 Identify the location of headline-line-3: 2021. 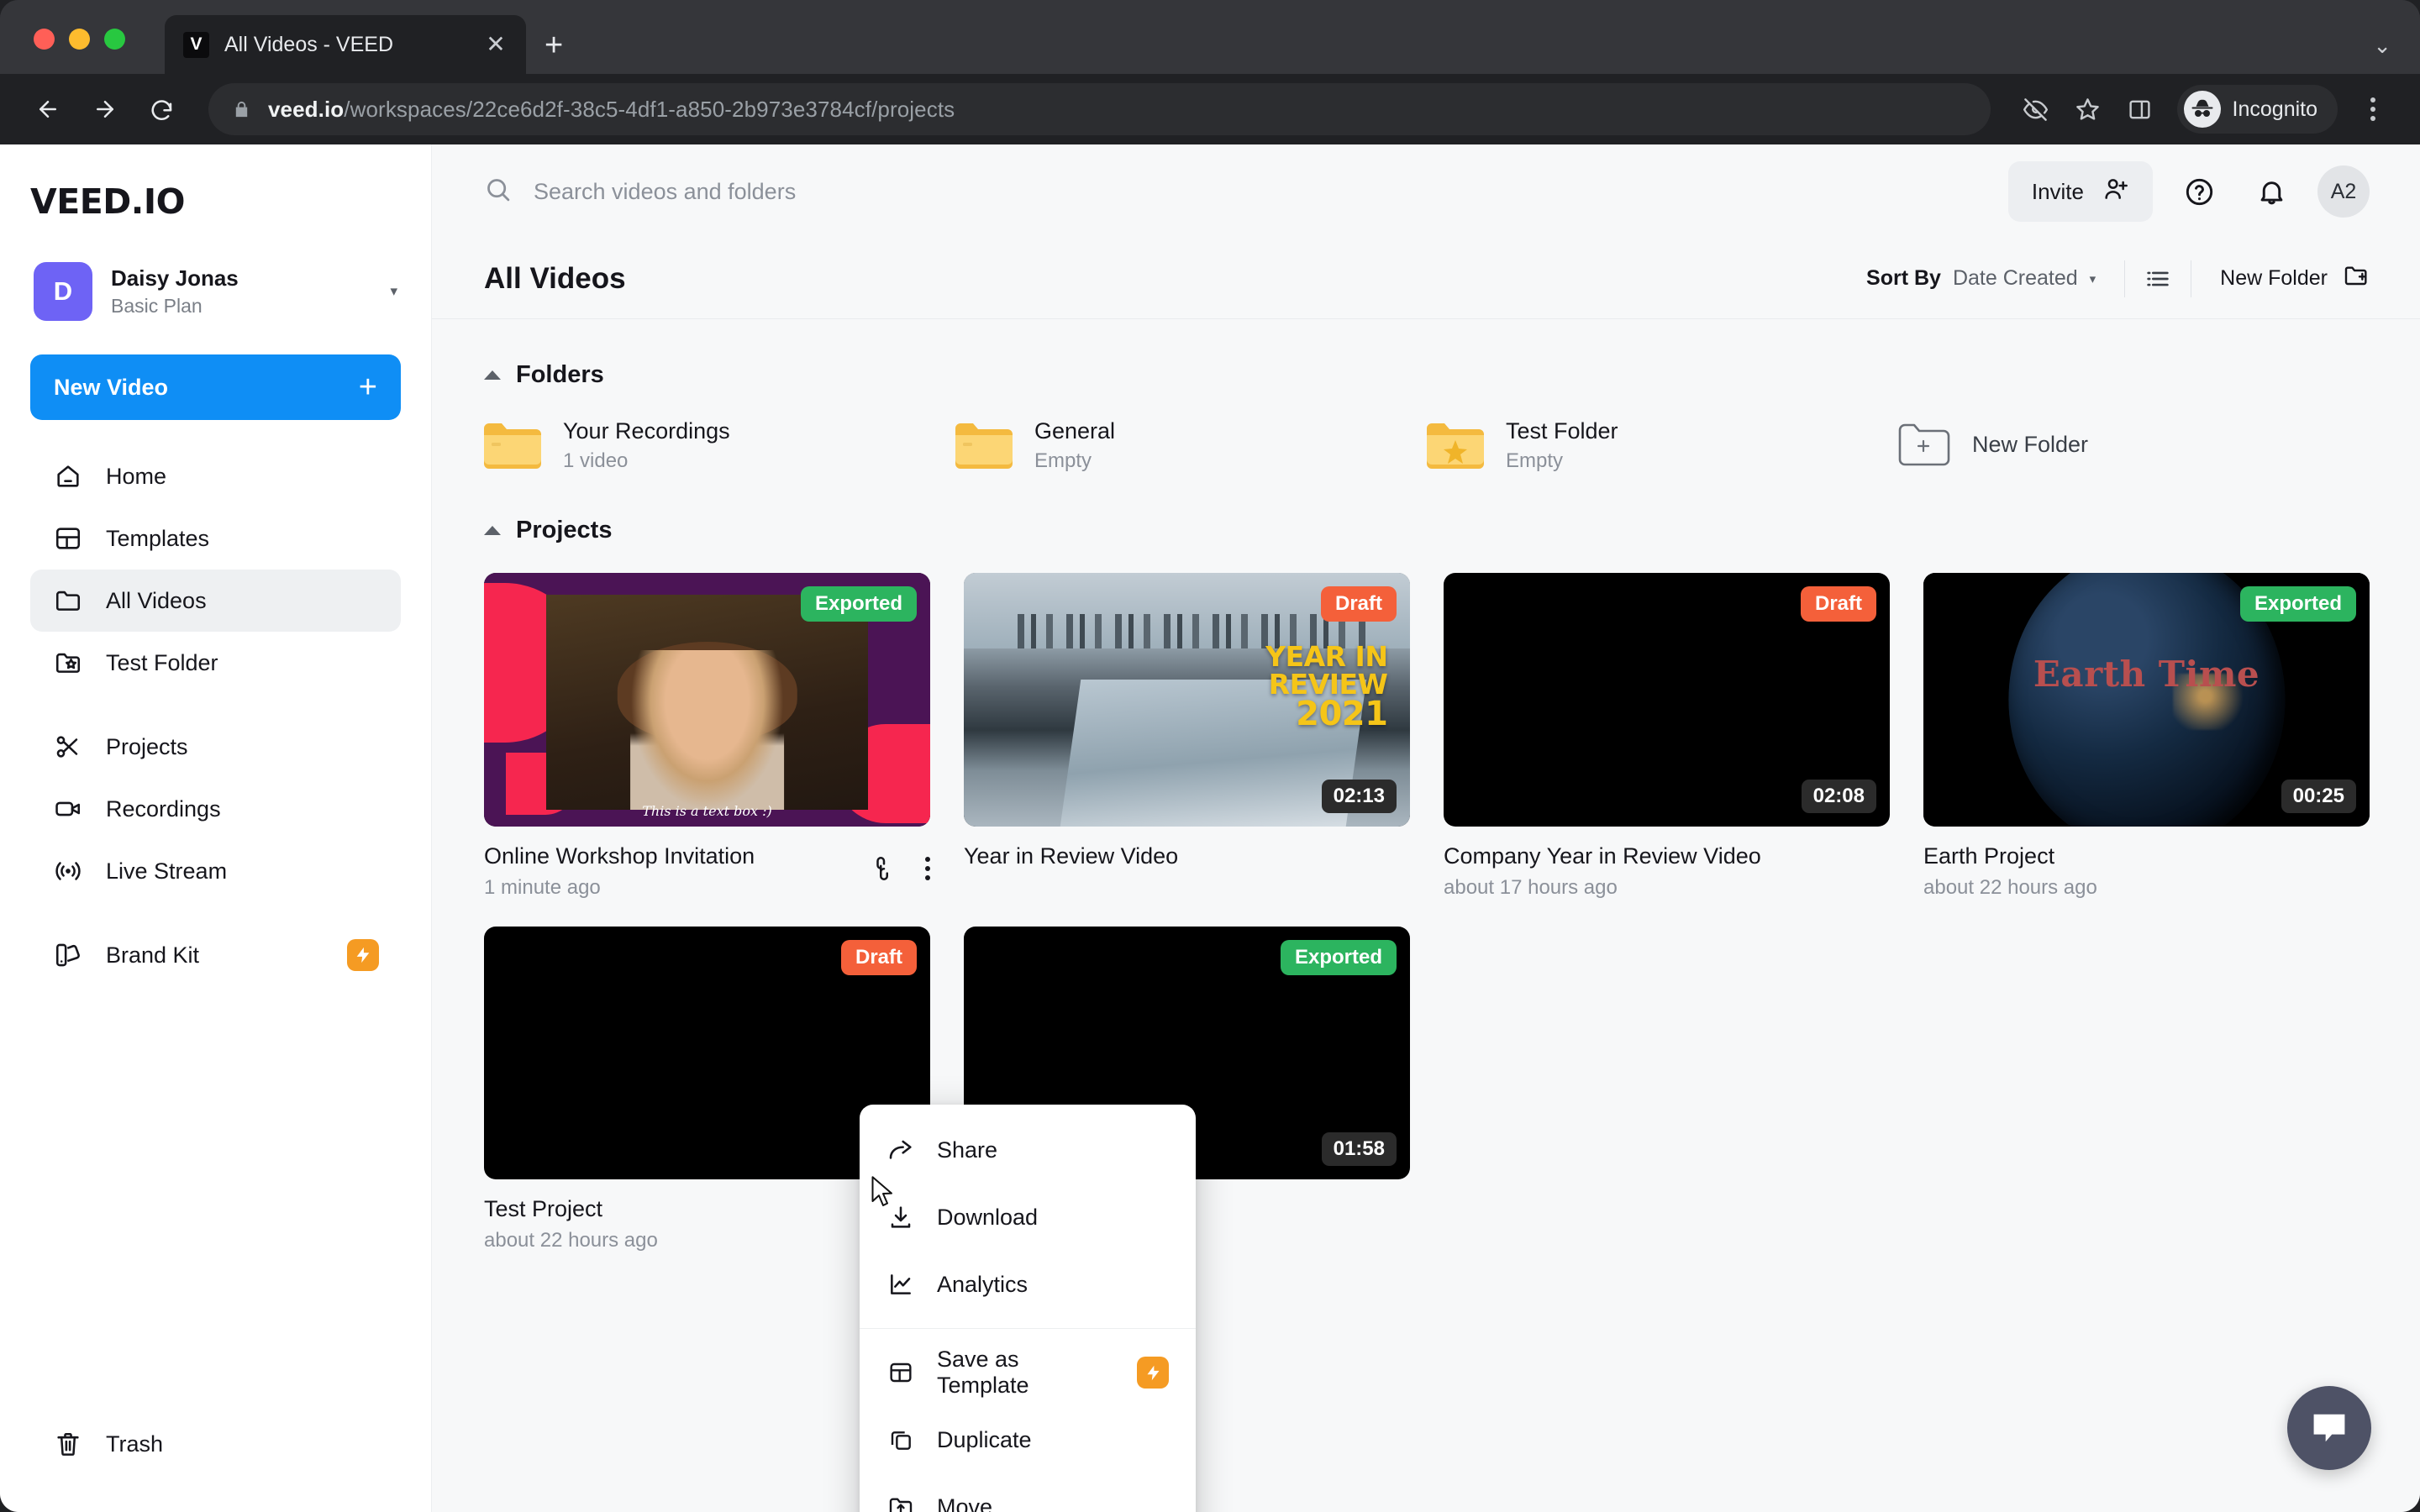
(1342, 713).